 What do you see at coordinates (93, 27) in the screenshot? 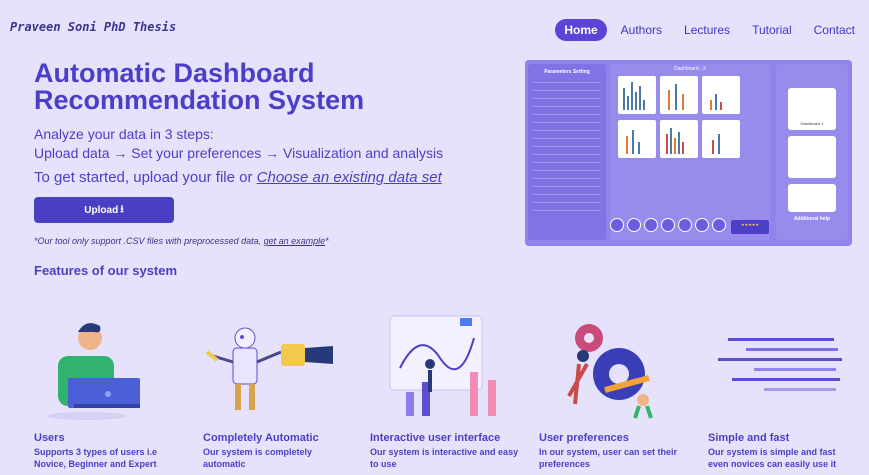
I see `brand-title: Praveen Soni PhD Thesis` at bounding box center [93, 27].